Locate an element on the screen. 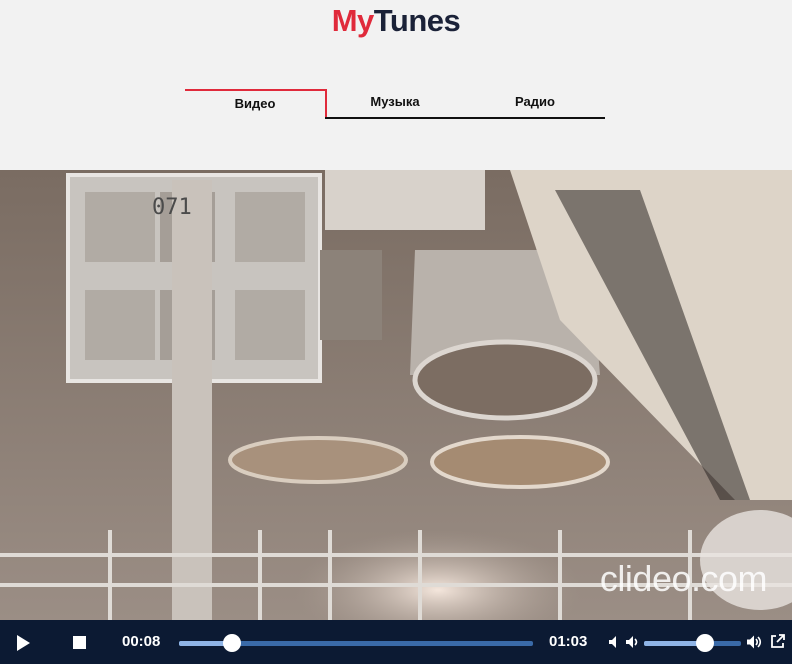 This screenshot has height=664, width=792. progress-bar is located at coordinates (356, 643).